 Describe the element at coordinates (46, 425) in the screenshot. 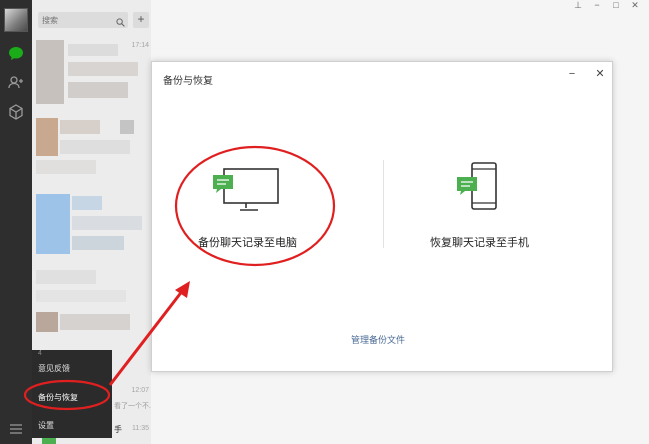

I see `menu-item-settings: 设置` at that location.